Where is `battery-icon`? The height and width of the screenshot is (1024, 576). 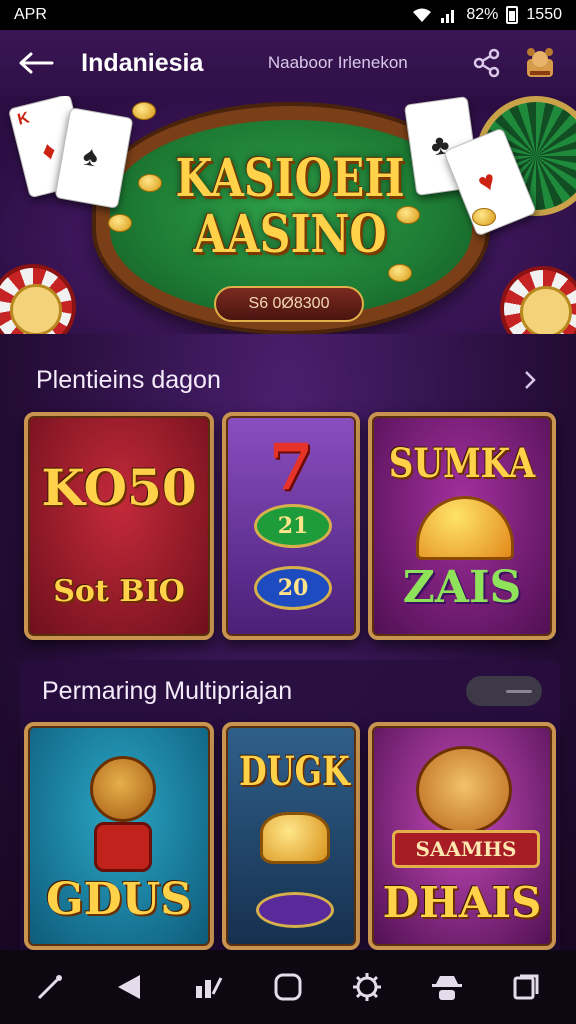
battery-icon is located at coordinates (512, 15).